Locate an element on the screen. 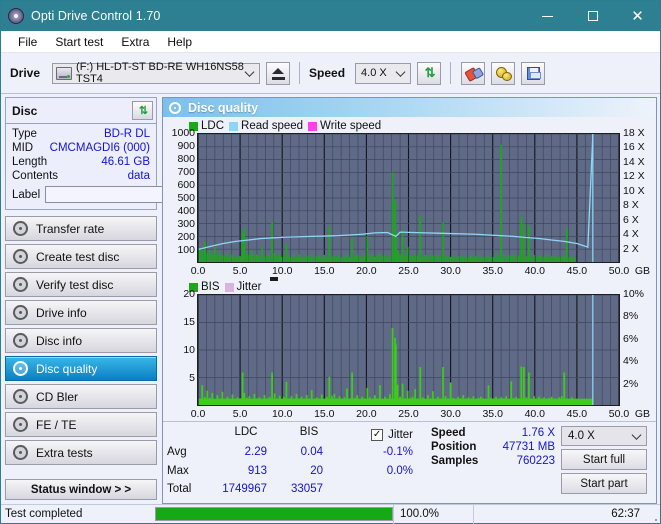 The height and width of the screenshot is (524, 661). sidebar-item-label: Create test disc is located at coordinates (78, 256).